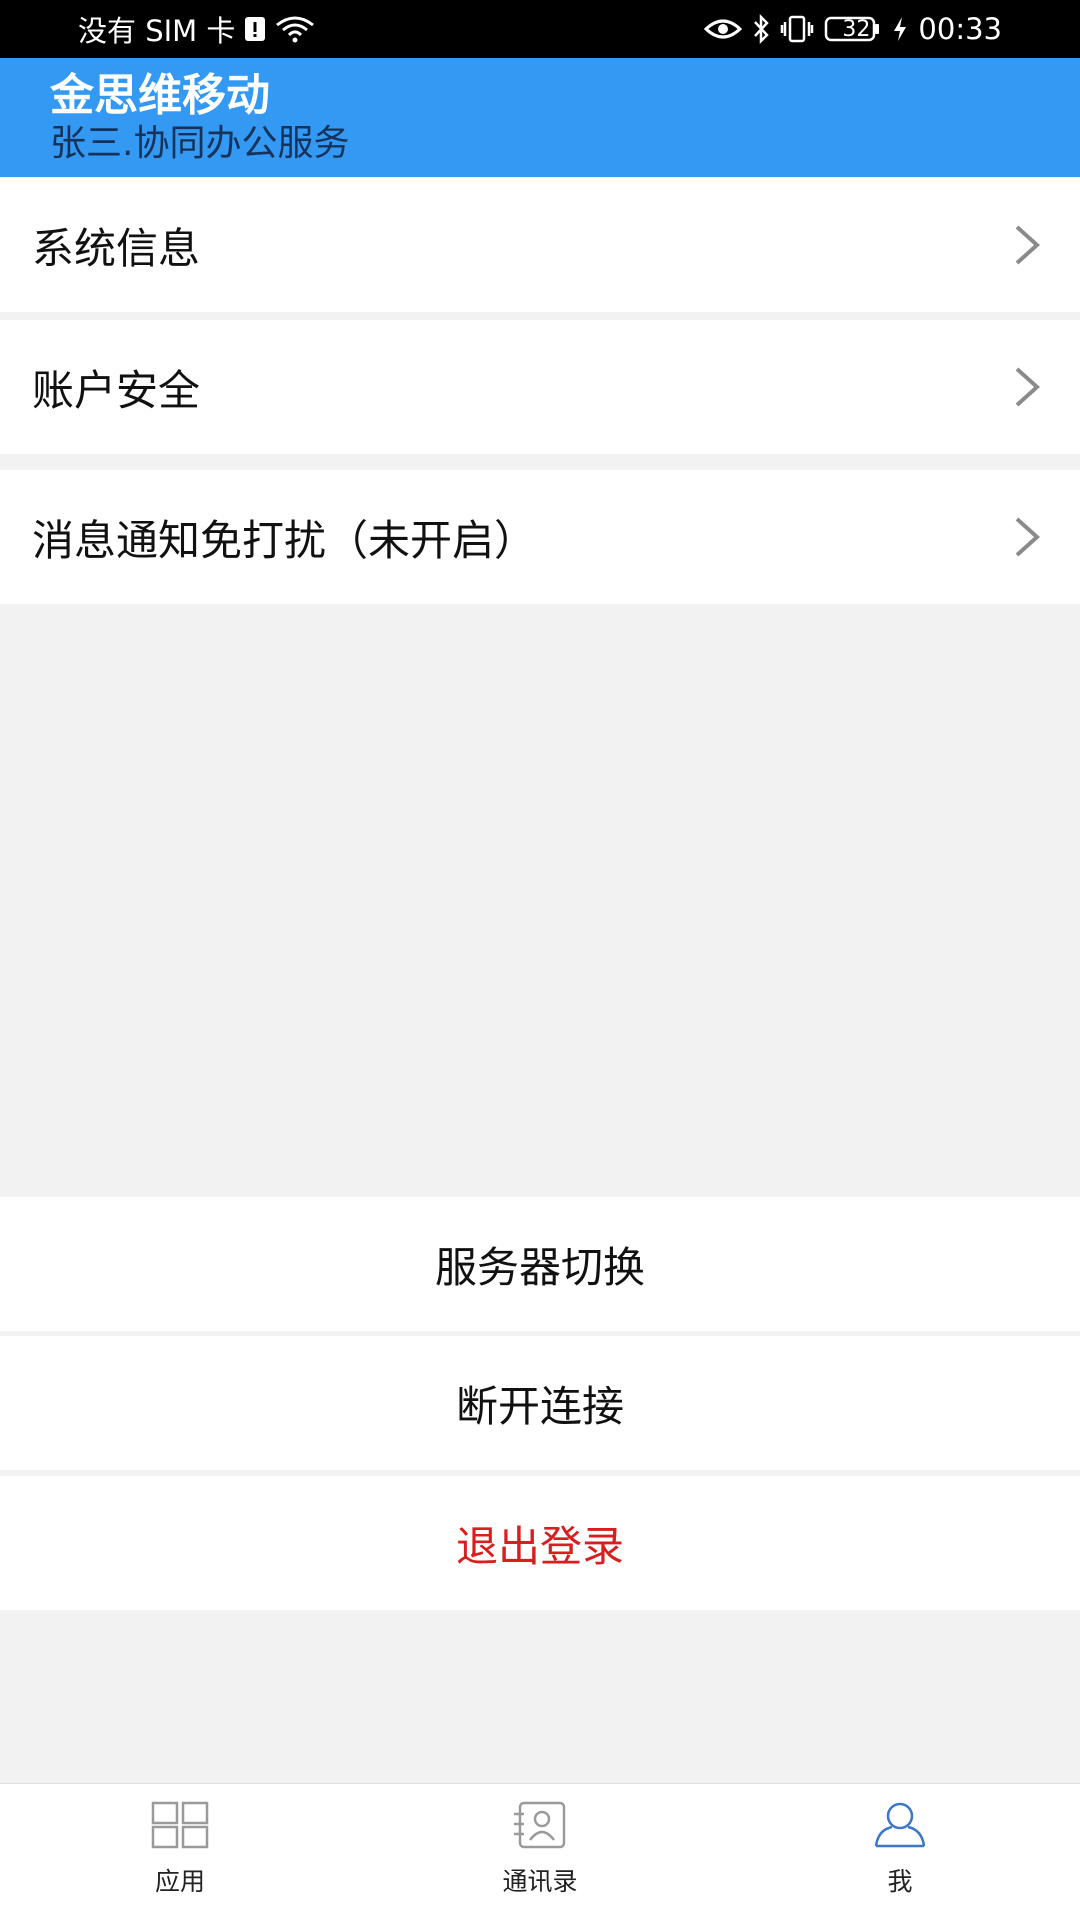 The image size is (1080, 1920). I want to click on nav-item-contacts: 通讯录, so click(540, 1852).